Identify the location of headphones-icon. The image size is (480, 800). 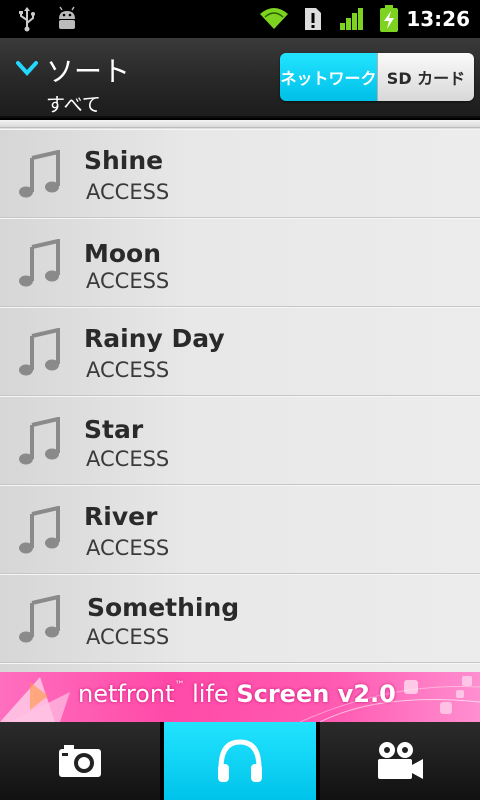
(240, 760).